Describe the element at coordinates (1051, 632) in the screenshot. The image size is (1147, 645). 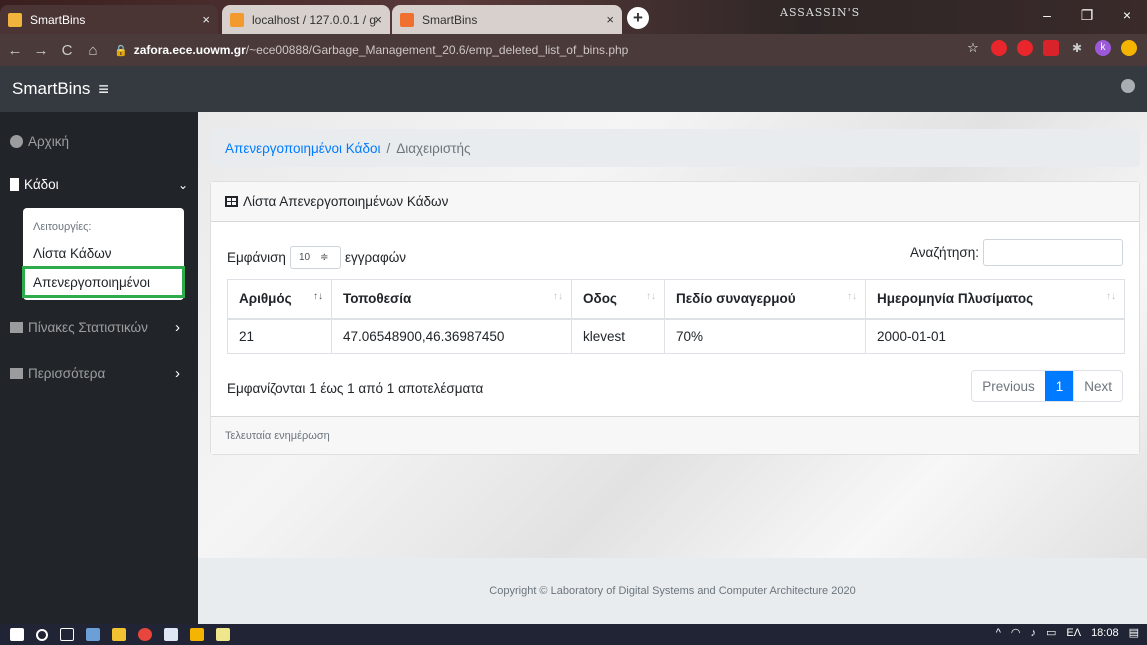
I see `keyboard-icon: ▭` at that location.